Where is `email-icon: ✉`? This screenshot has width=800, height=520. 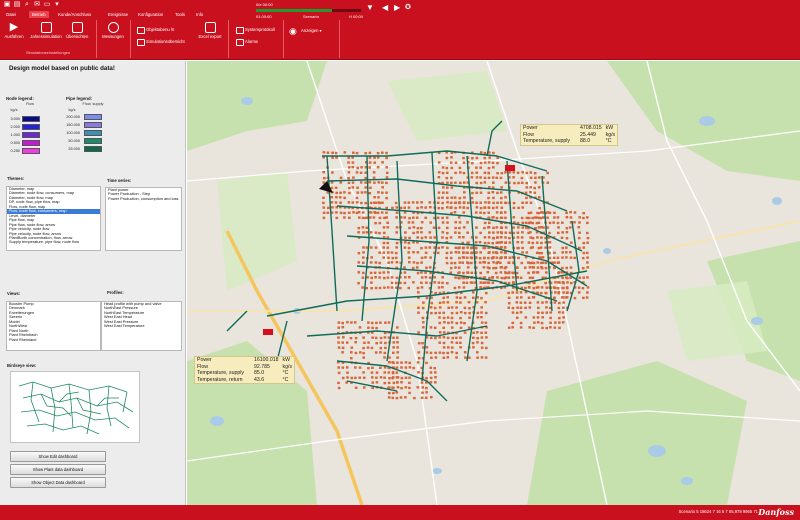 email-icon: ✉ is located at coordinates (37, 5).